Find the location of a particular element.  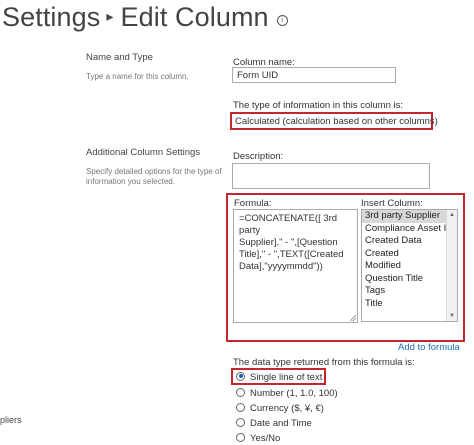

formula-line: =CONCATENATE([ 3rd party is located at coordinates (288, 224).